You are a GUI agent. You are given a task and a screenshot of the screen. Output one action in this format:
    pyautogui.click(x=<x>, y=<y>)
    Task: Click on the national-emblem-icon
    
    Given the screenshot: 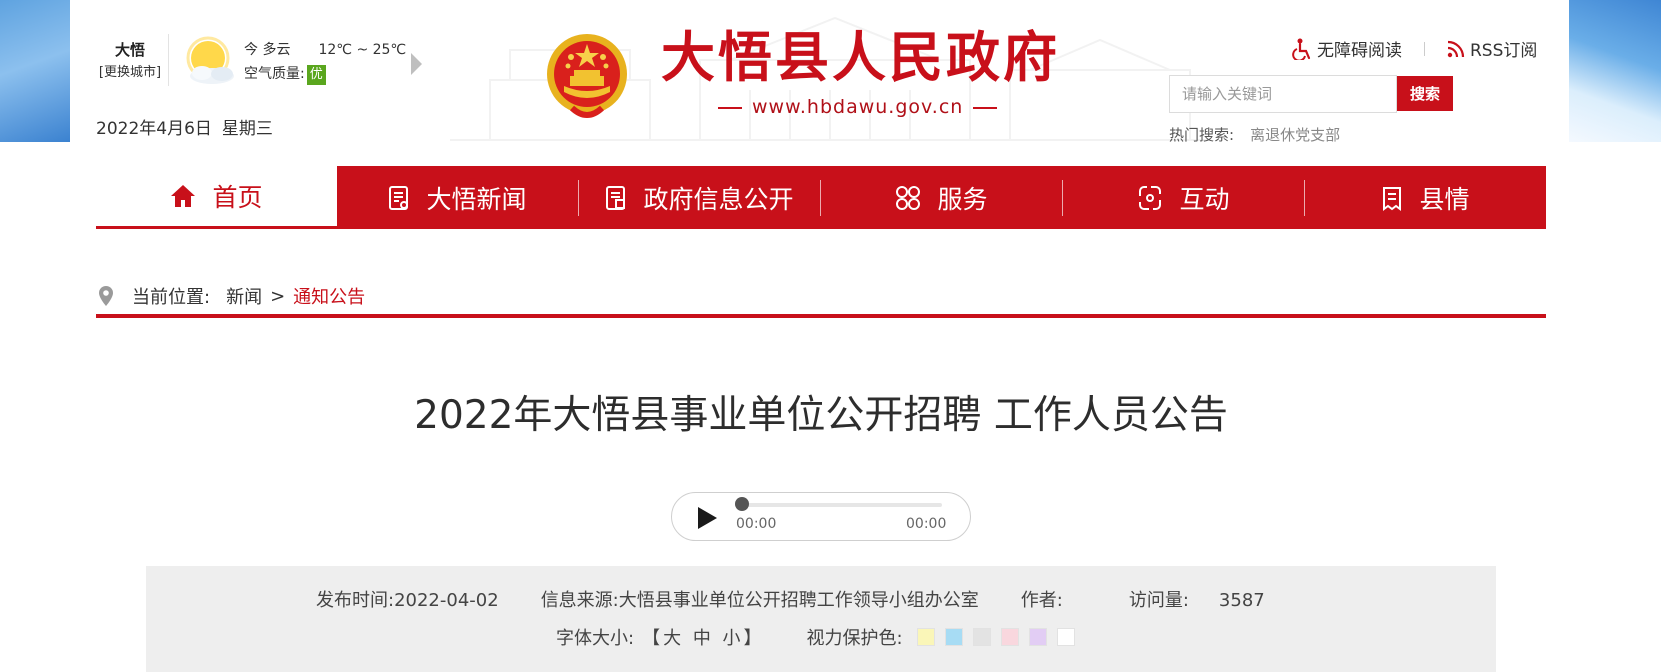 What is the action you would take?
    pyautogui.click(x=587, y=76)
    